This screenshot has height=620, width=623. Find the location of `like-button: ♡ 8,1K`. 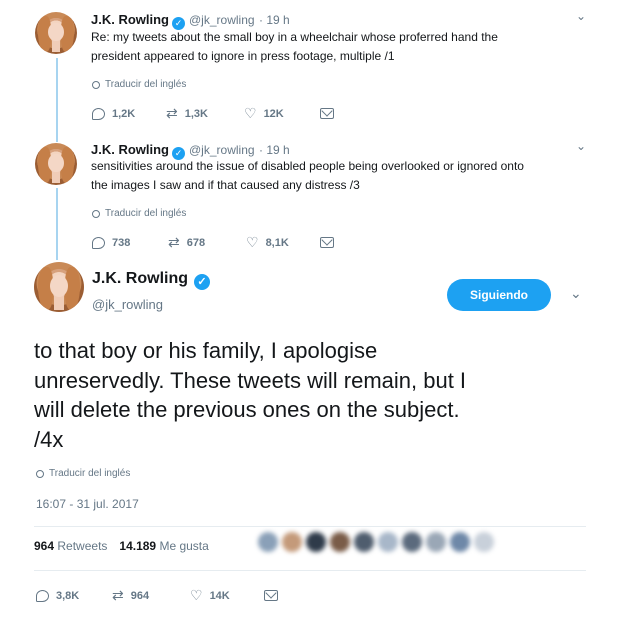

like-button: ♡ 8,1K is located at coordinates (283, 242).